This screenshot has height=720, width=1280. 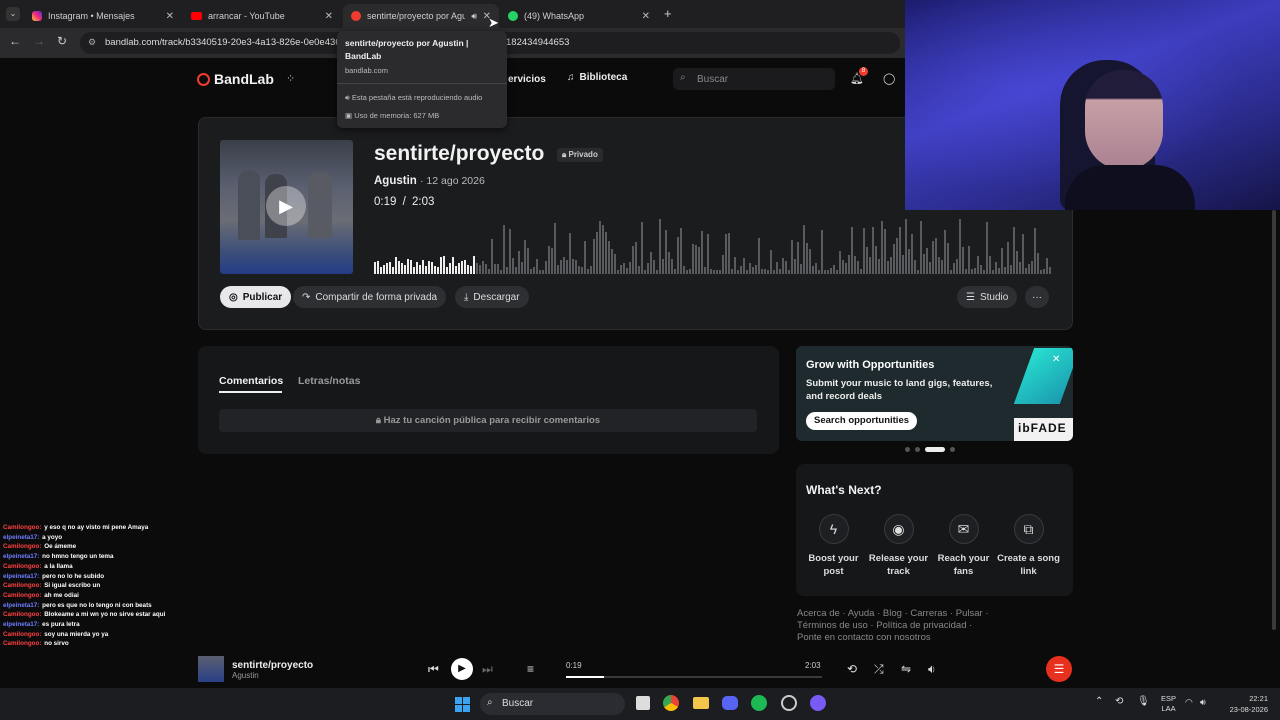 I want to click on studio-button: ☰ Studio, so click(x=987, y=297).